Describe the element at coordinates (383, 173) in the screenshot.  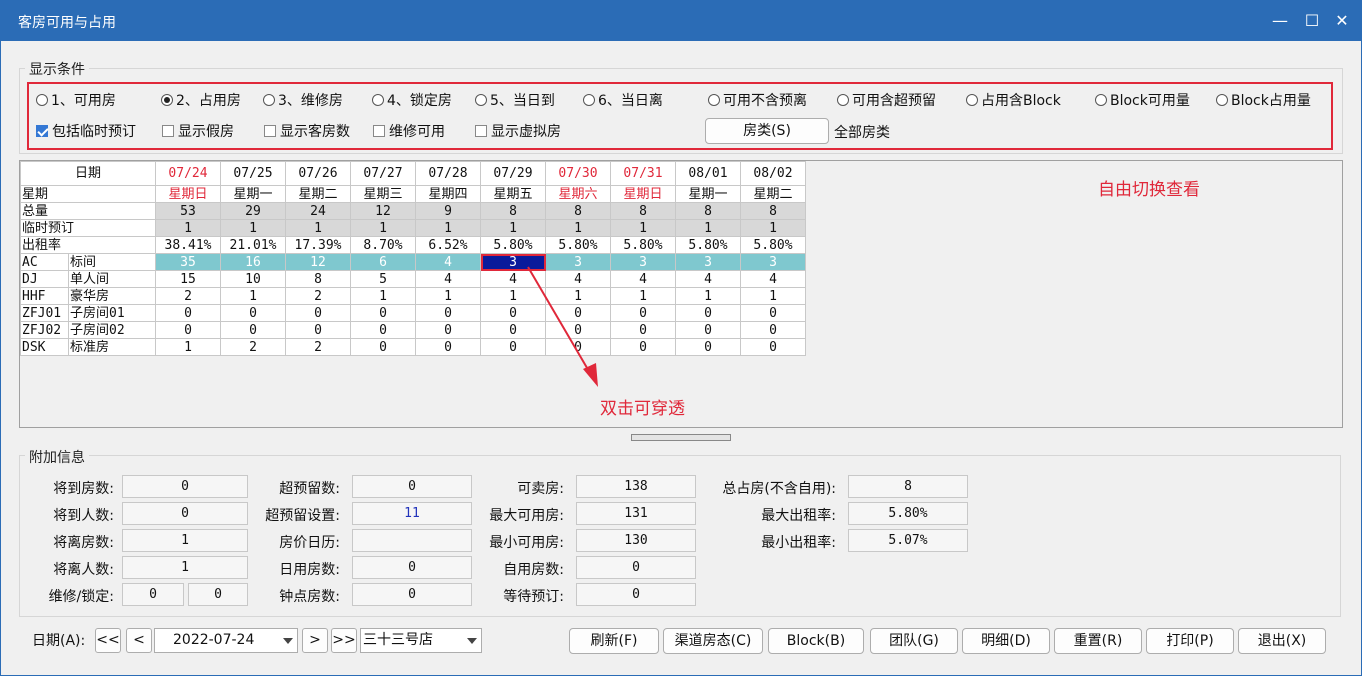
I see `date-header-cell: 07/27` at that location.